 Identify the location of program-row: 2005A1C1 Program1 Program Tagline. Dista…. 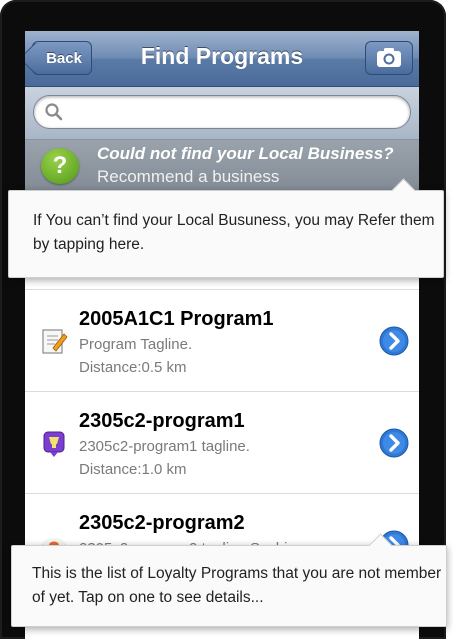
(222, 340).